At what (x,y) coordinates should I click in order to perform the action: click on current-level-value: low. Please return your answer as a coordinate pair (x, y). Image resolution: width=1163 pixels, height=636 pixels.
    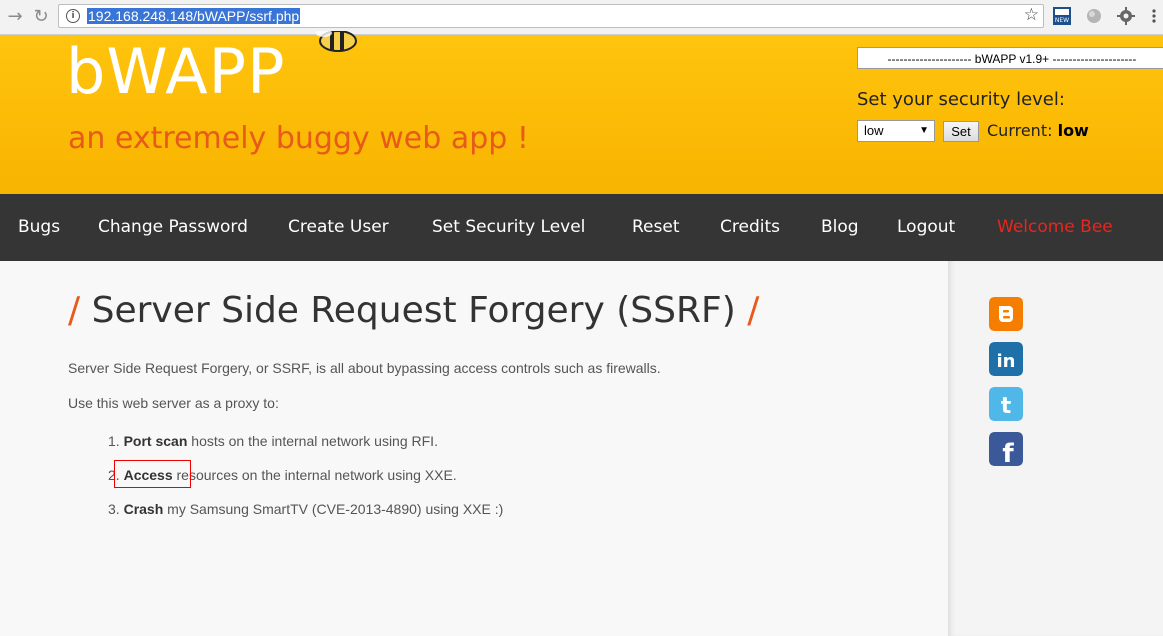
    Looking at the image, I should click on (1073, 130).